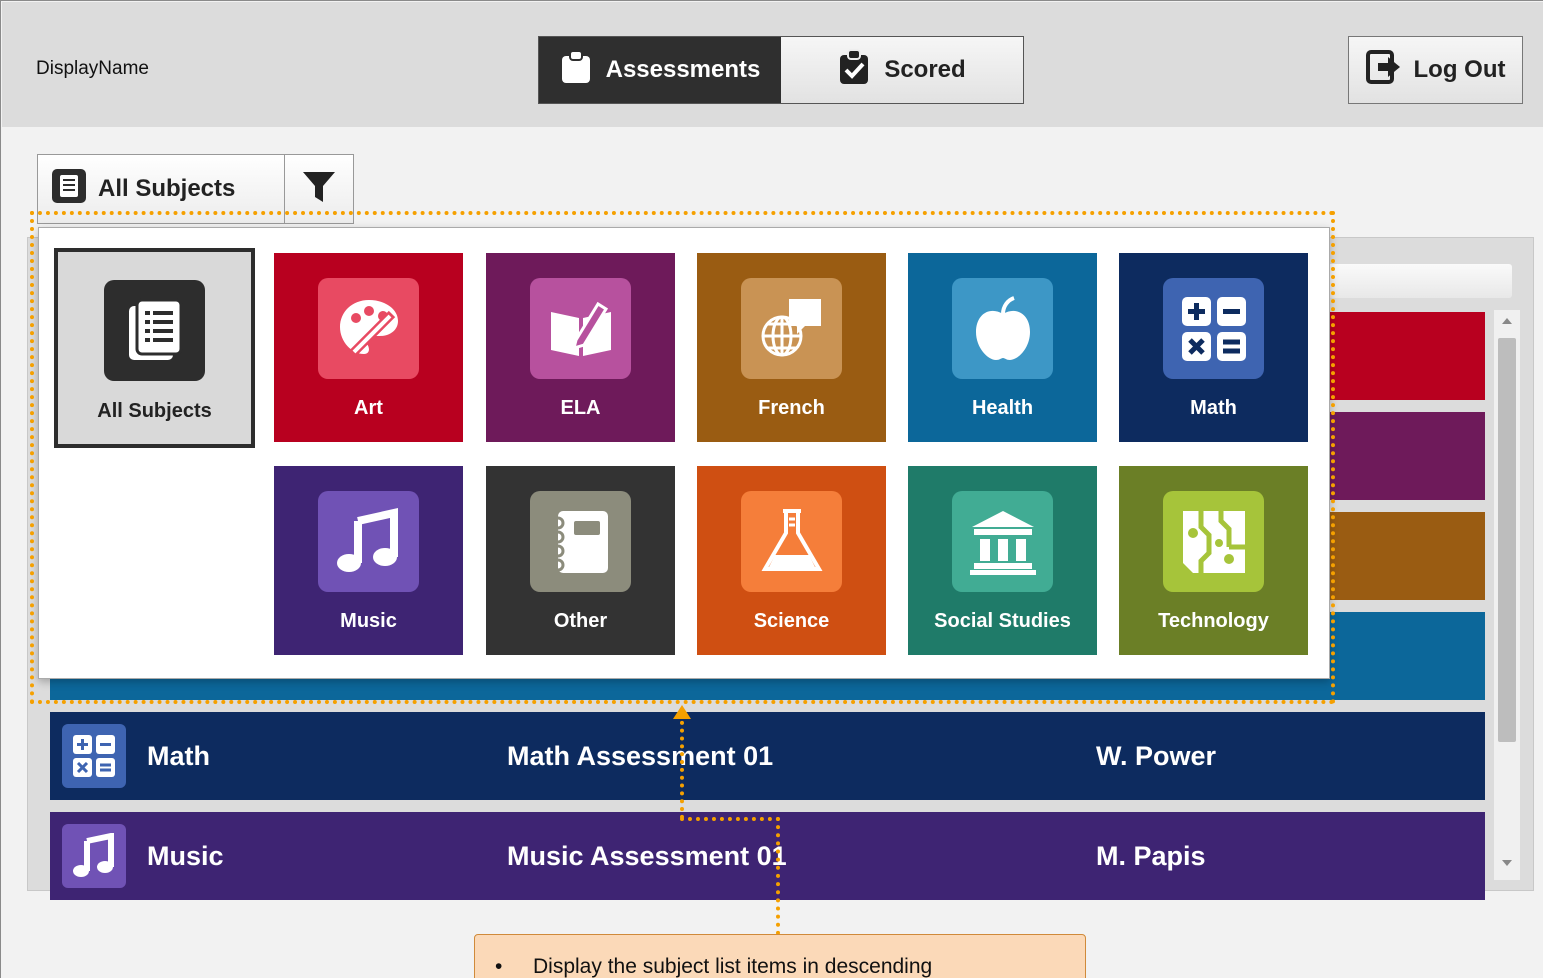 This screenshot has width=1543, height=978. I want to click on subject-tile-label: Music, so click(368, 621).